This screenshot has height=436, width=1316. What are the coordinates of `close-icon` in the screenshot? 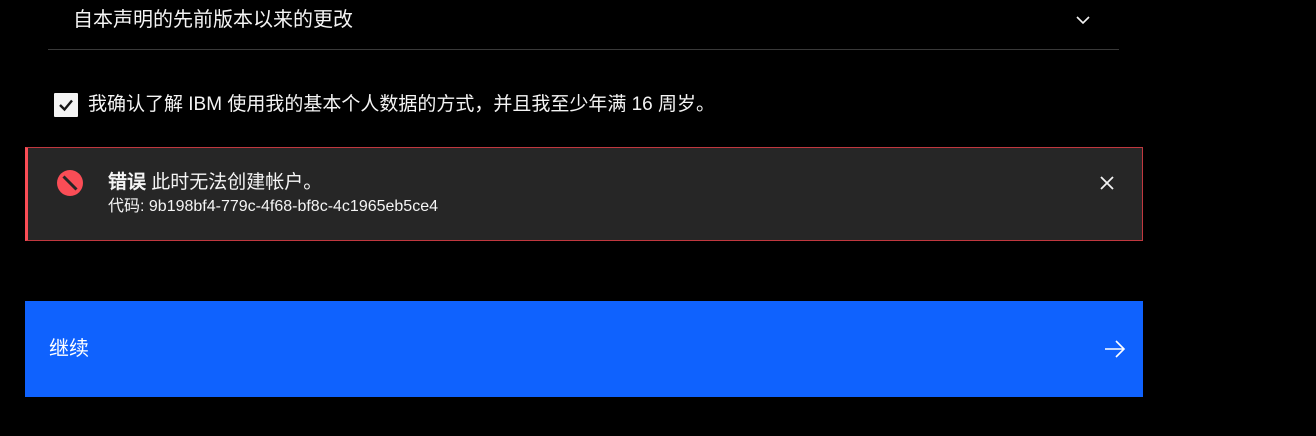 It's located at (1107, 183).